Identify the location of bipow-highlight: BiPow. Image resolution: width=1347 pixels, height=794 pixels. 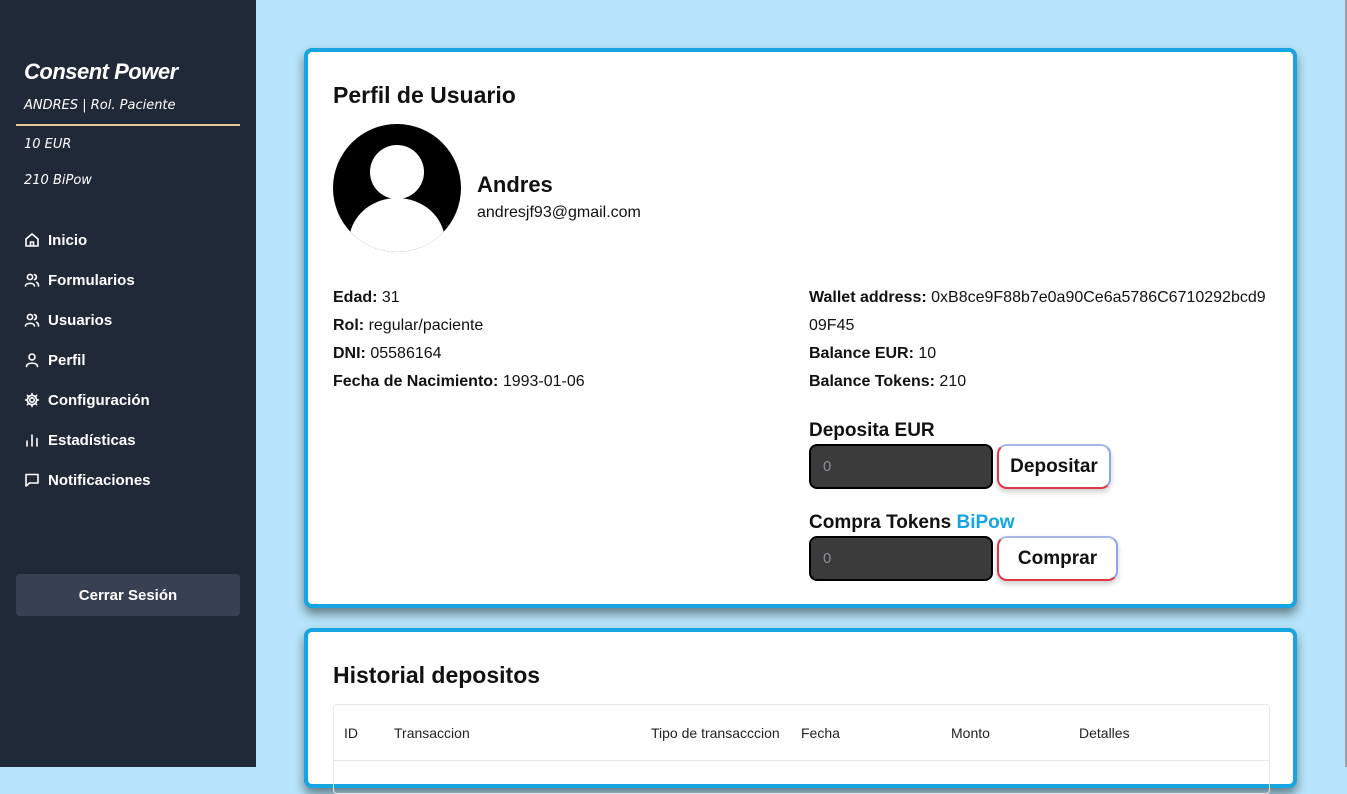
(985, 522).